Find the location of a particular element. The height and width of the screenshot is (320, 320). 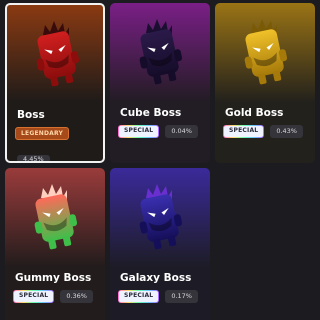

card-tag-row: LEGENDARY is located at coordinates (42, 133).